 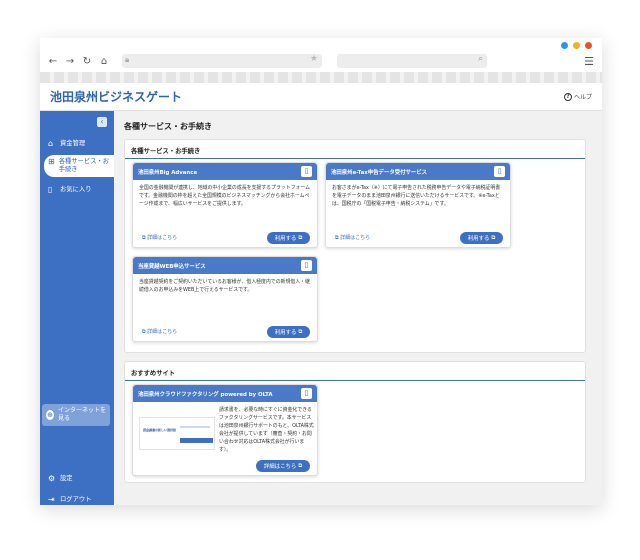 I want to click on window-dot-yellow, so click(x=576, y=45).